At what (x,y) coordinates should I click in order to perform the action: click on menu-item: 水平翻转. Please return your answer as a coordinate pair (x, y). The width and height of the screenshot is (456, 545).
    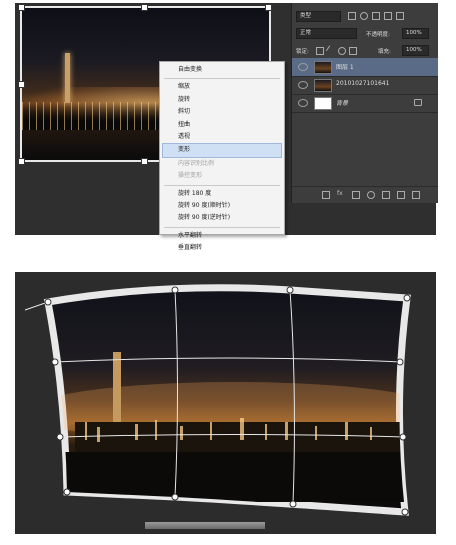
    Looking at the image, I should click on (222, 236).